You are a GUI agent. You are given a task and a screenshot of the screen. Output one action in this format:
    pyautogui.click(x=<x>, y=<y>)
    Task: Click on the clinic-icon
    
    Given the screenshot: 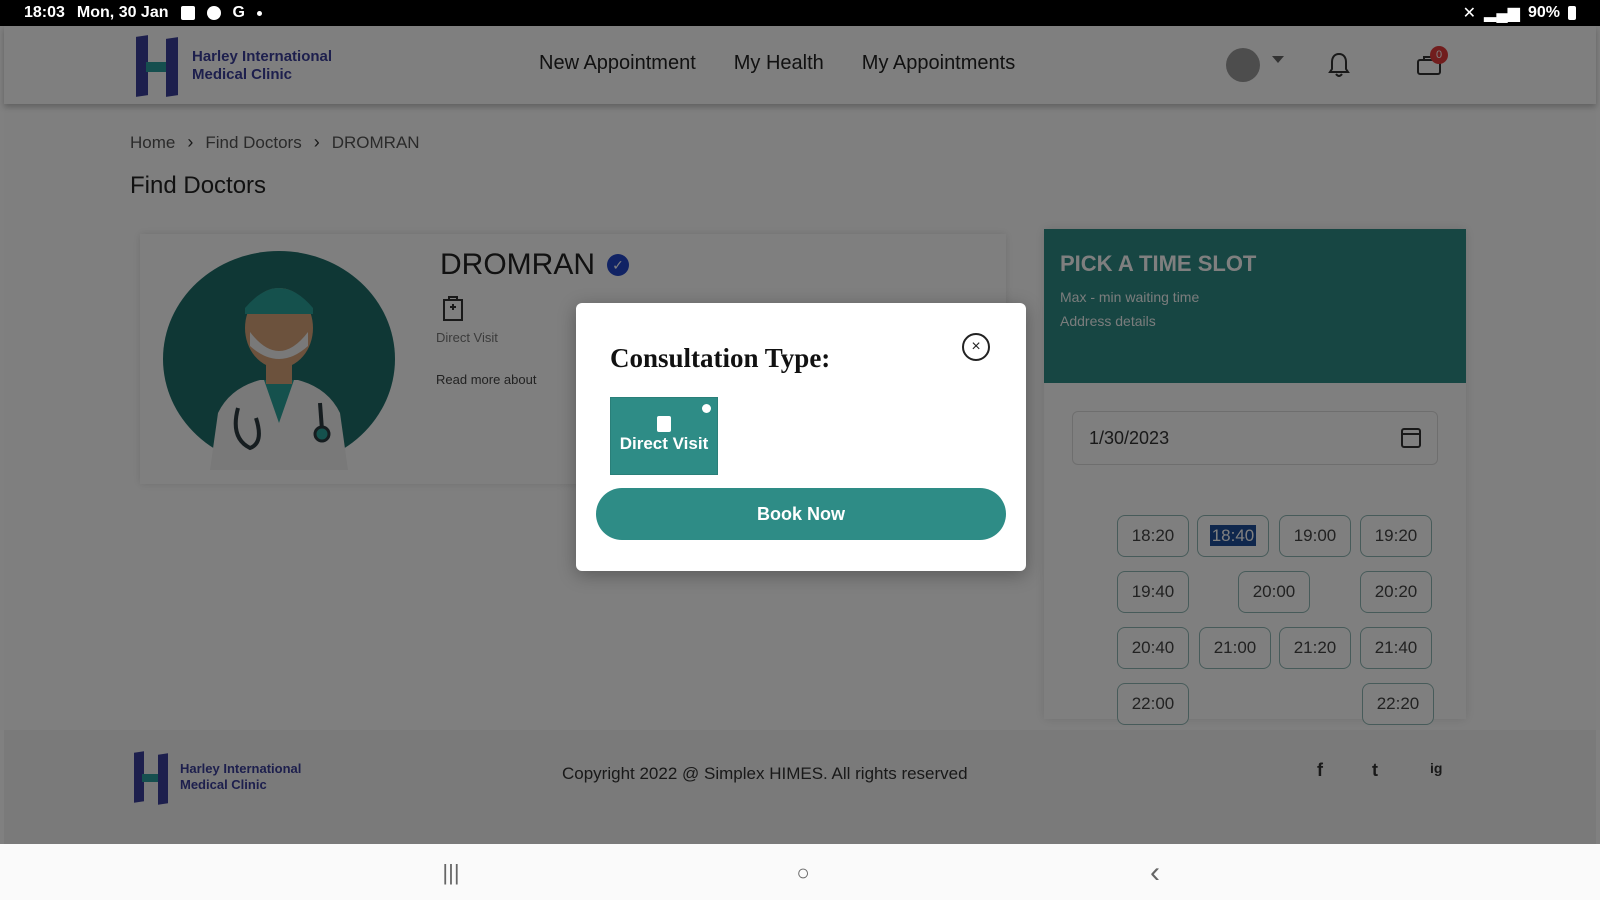 What is the action you would take?
    pyautogui.click(x=664, y=424)
    